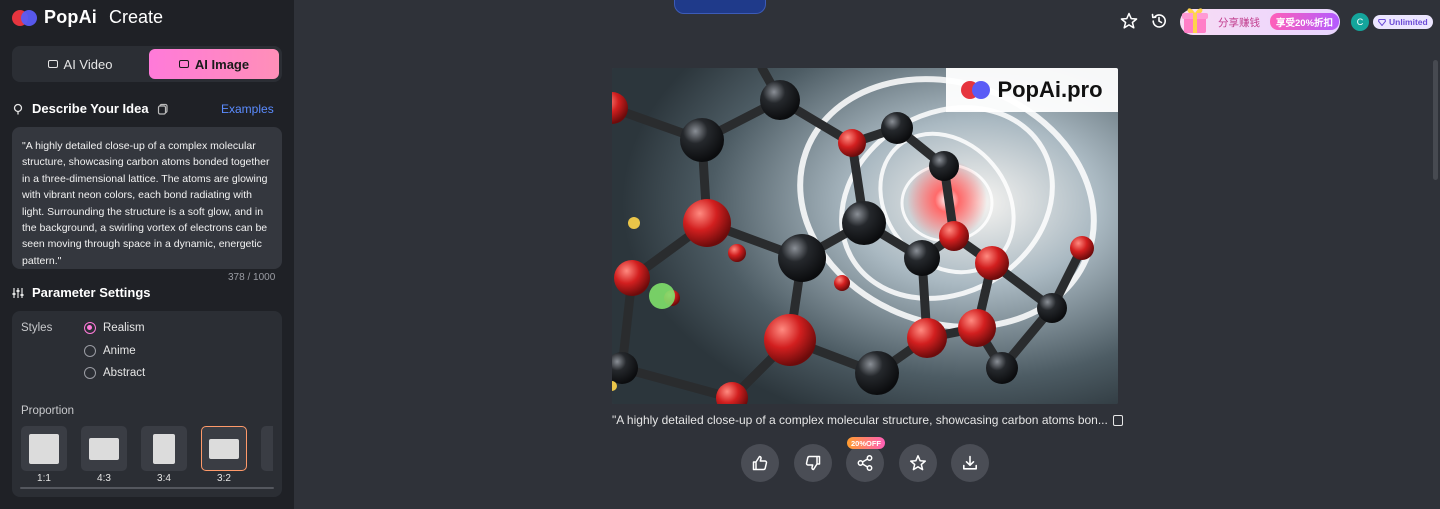 This screenshot has height=509, width=1440. Describe the element at coordinates (70, 17) in the screenshot. I see `brand-name: PopAi` at that location.